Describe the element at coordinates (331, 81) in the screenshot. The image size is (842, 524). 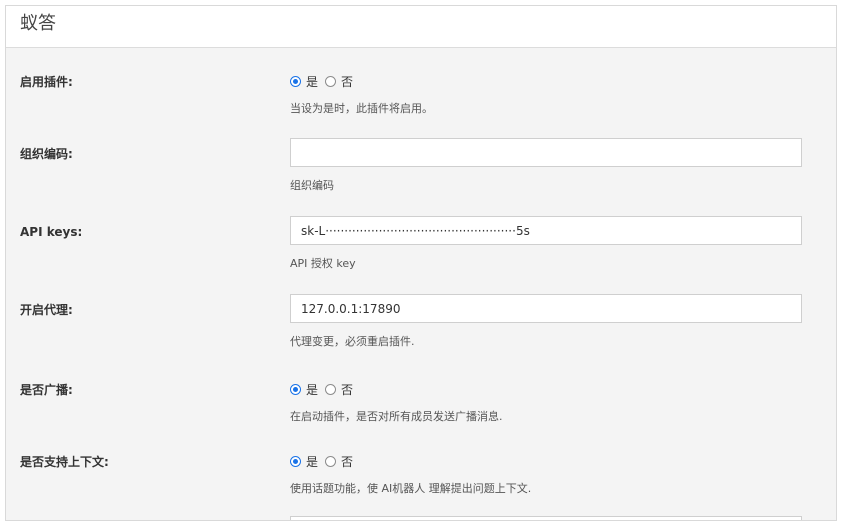
I see `enable-plugin-no-radio` at that location.